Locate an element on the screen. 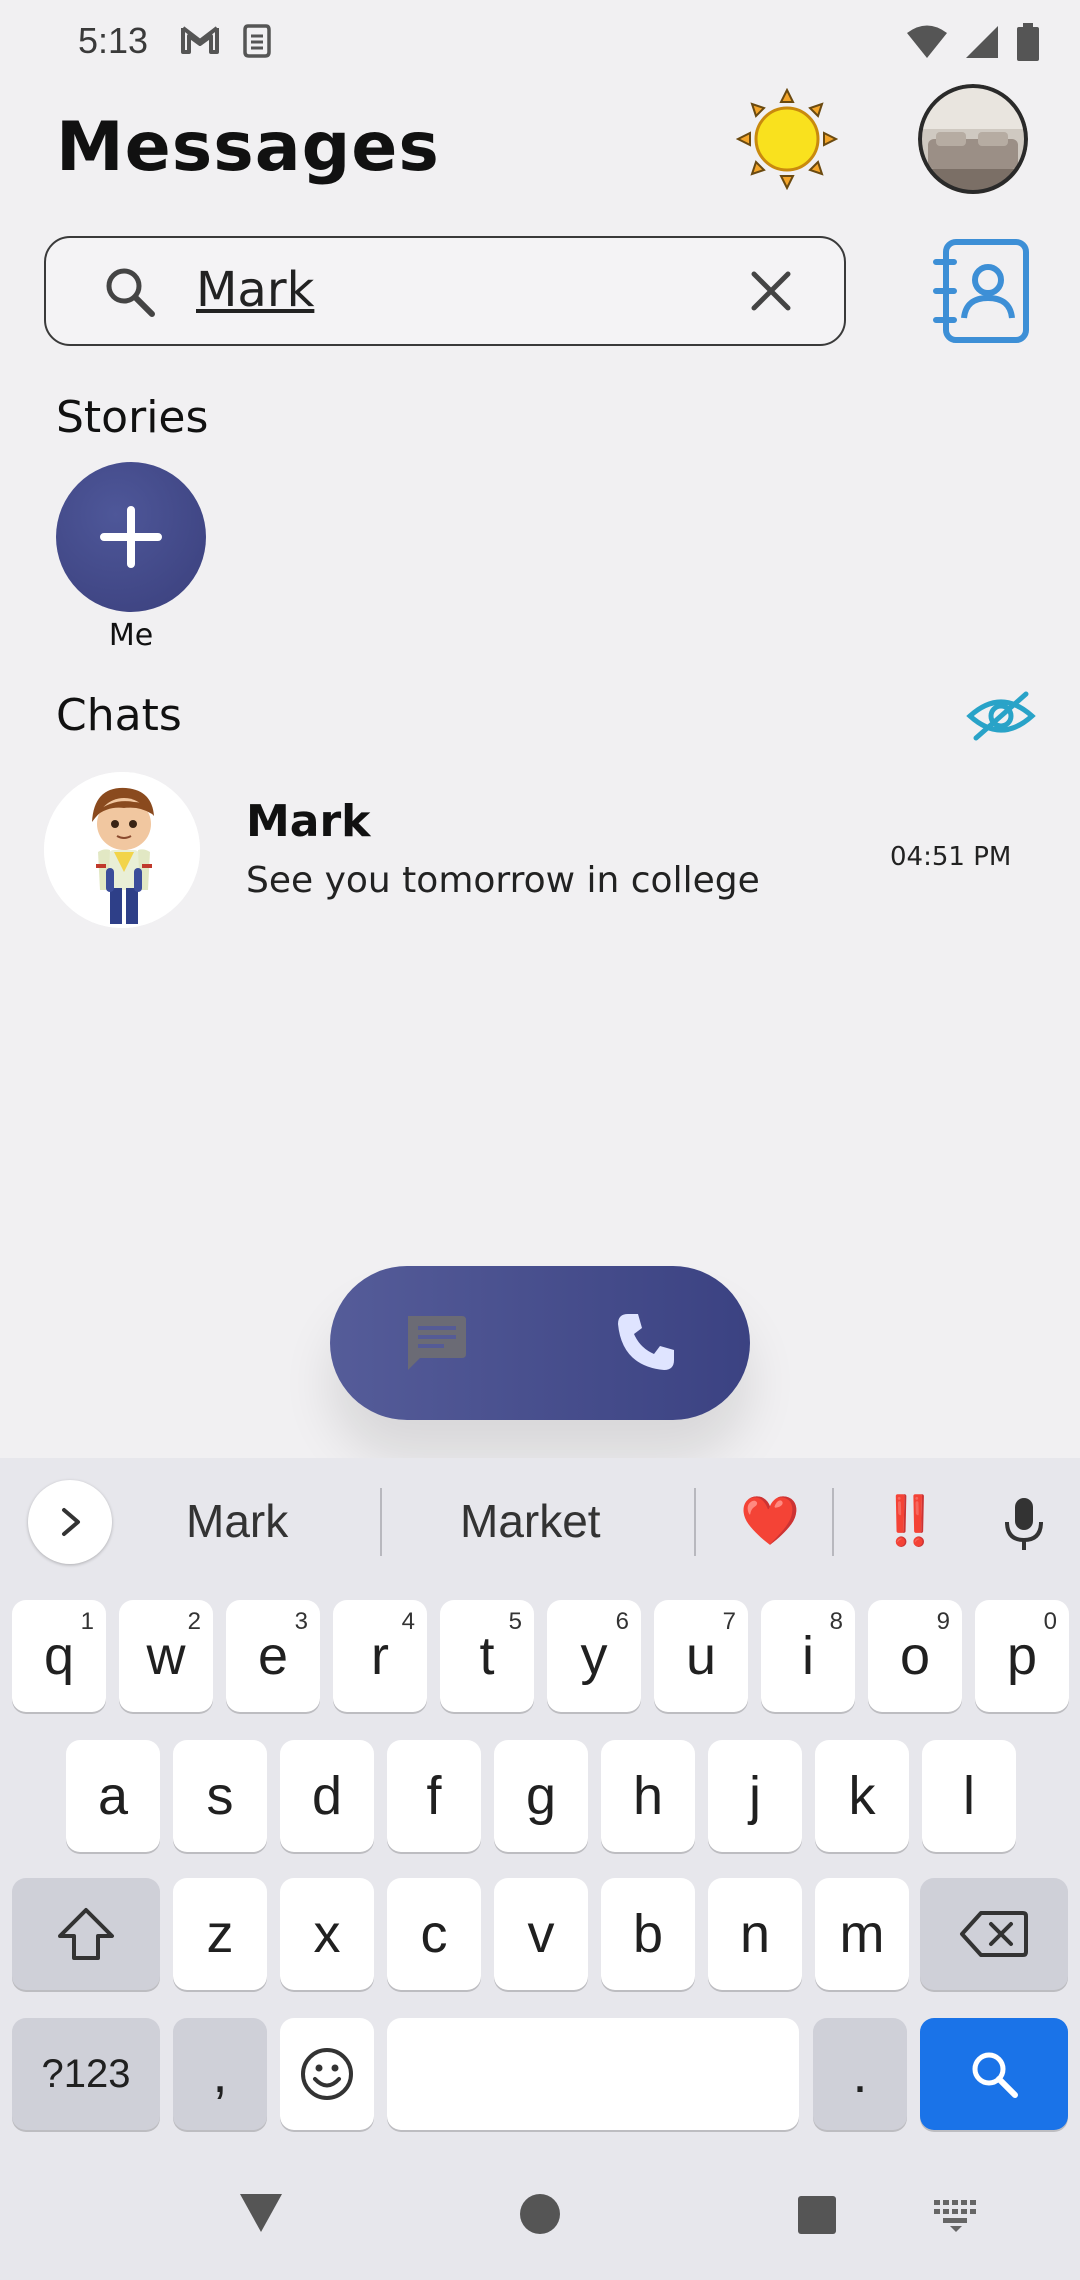 This screenshot has height=2280, width=1080. search-key is located at coordinates (994, 2074).